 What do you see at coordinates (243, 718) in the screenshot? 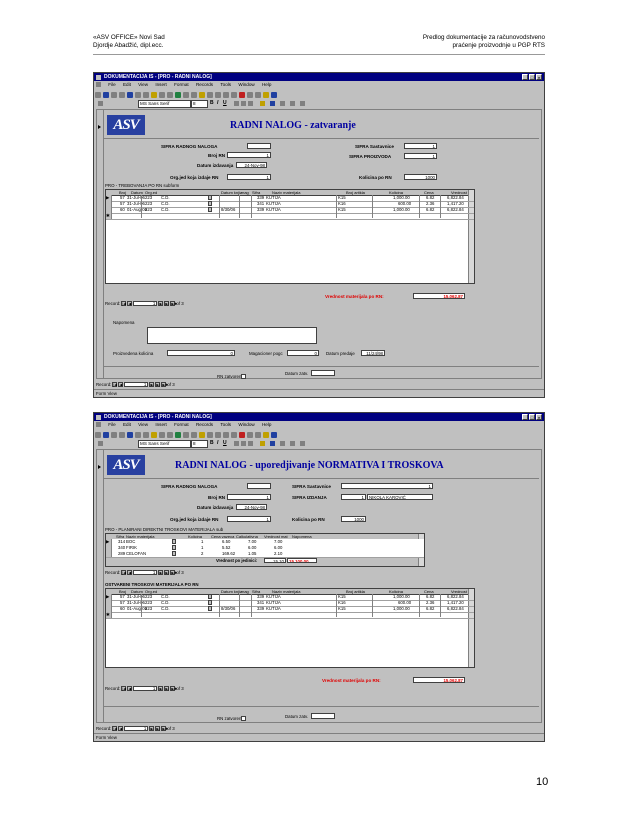
I see `rn-zatvoren-checkbox` at bounding box center [243, 718].